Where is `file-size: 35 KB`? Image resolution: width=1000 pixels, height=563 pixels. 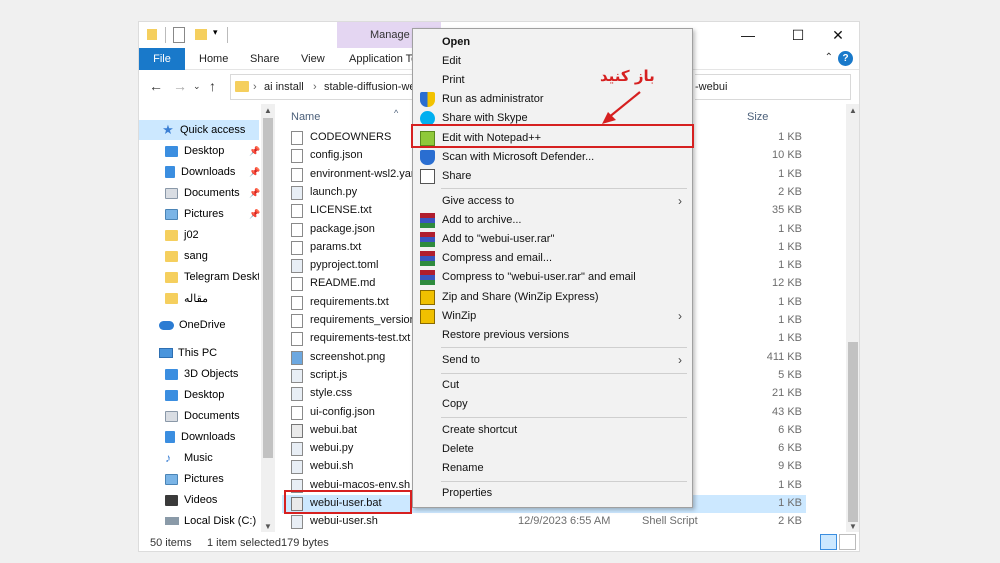
file-size: 35 KB is located at coordinates (787, 210).